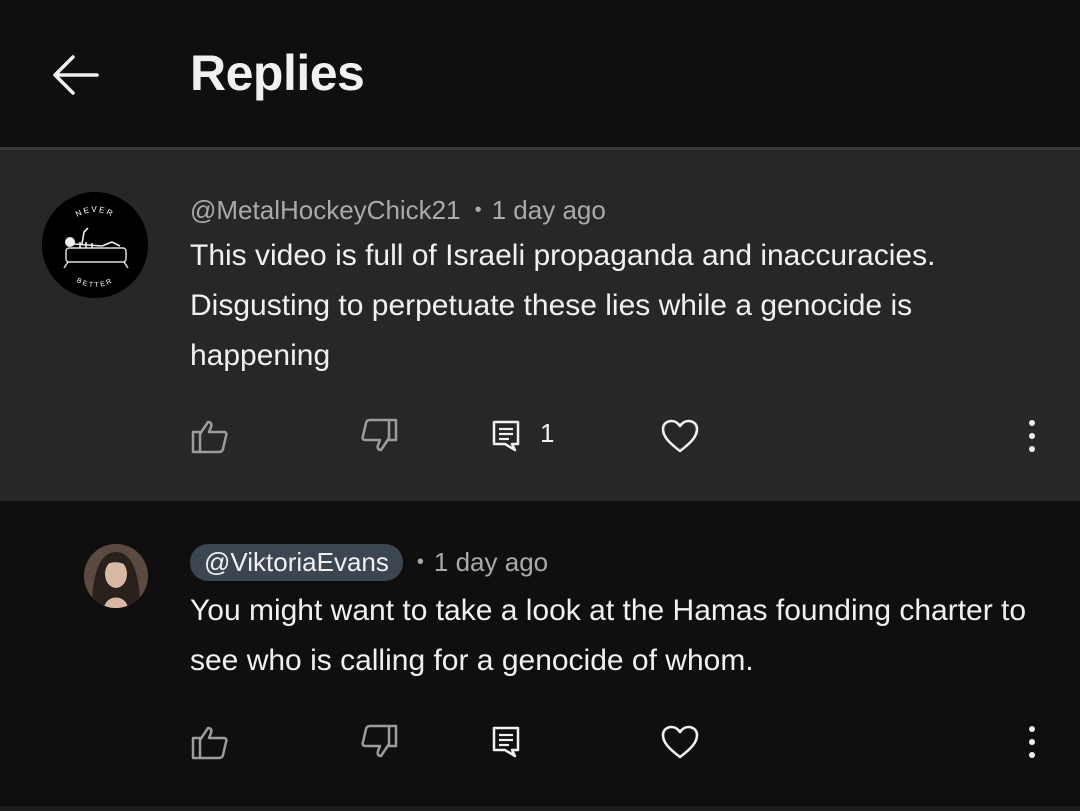 The image size is (1080, 811). Describe the element at coordinates (296, 562) in the screenshot. I see `comment-author-chip: @ViktoriaEvans` at that location.